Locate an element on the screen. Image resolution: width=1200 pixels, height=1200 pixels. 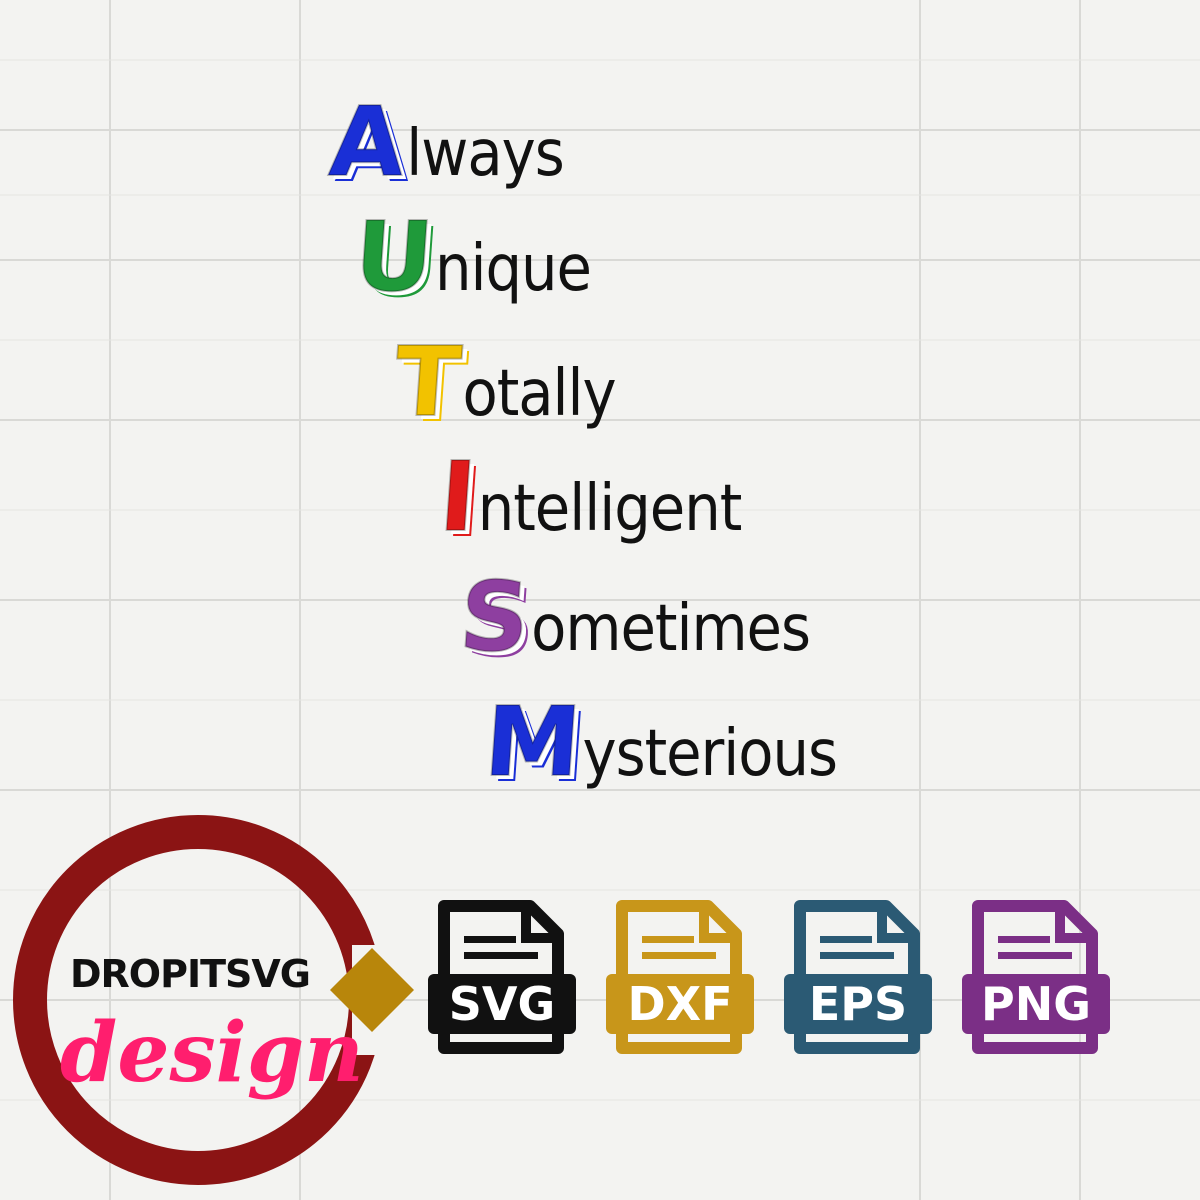
initial-letter: U is located at coordinates (394, 257).